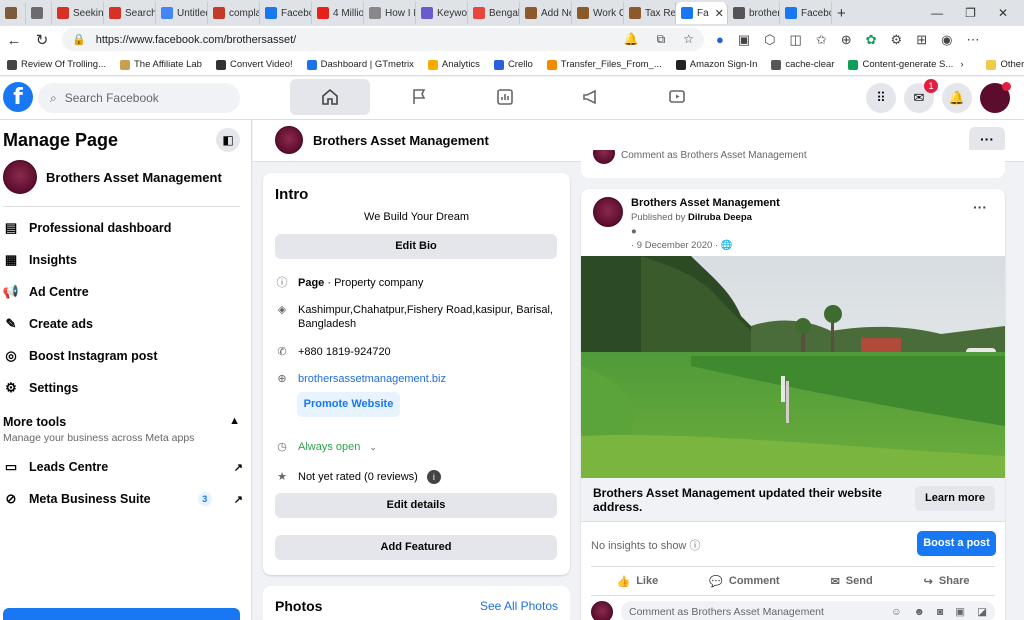  I want to click on like-button: 👍 Like, so click(637, 581).